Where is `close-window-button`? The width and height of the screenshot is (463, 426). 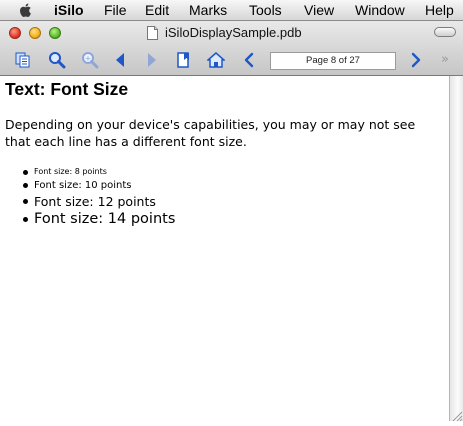
close-window-button is located at coordinates (15, 33).